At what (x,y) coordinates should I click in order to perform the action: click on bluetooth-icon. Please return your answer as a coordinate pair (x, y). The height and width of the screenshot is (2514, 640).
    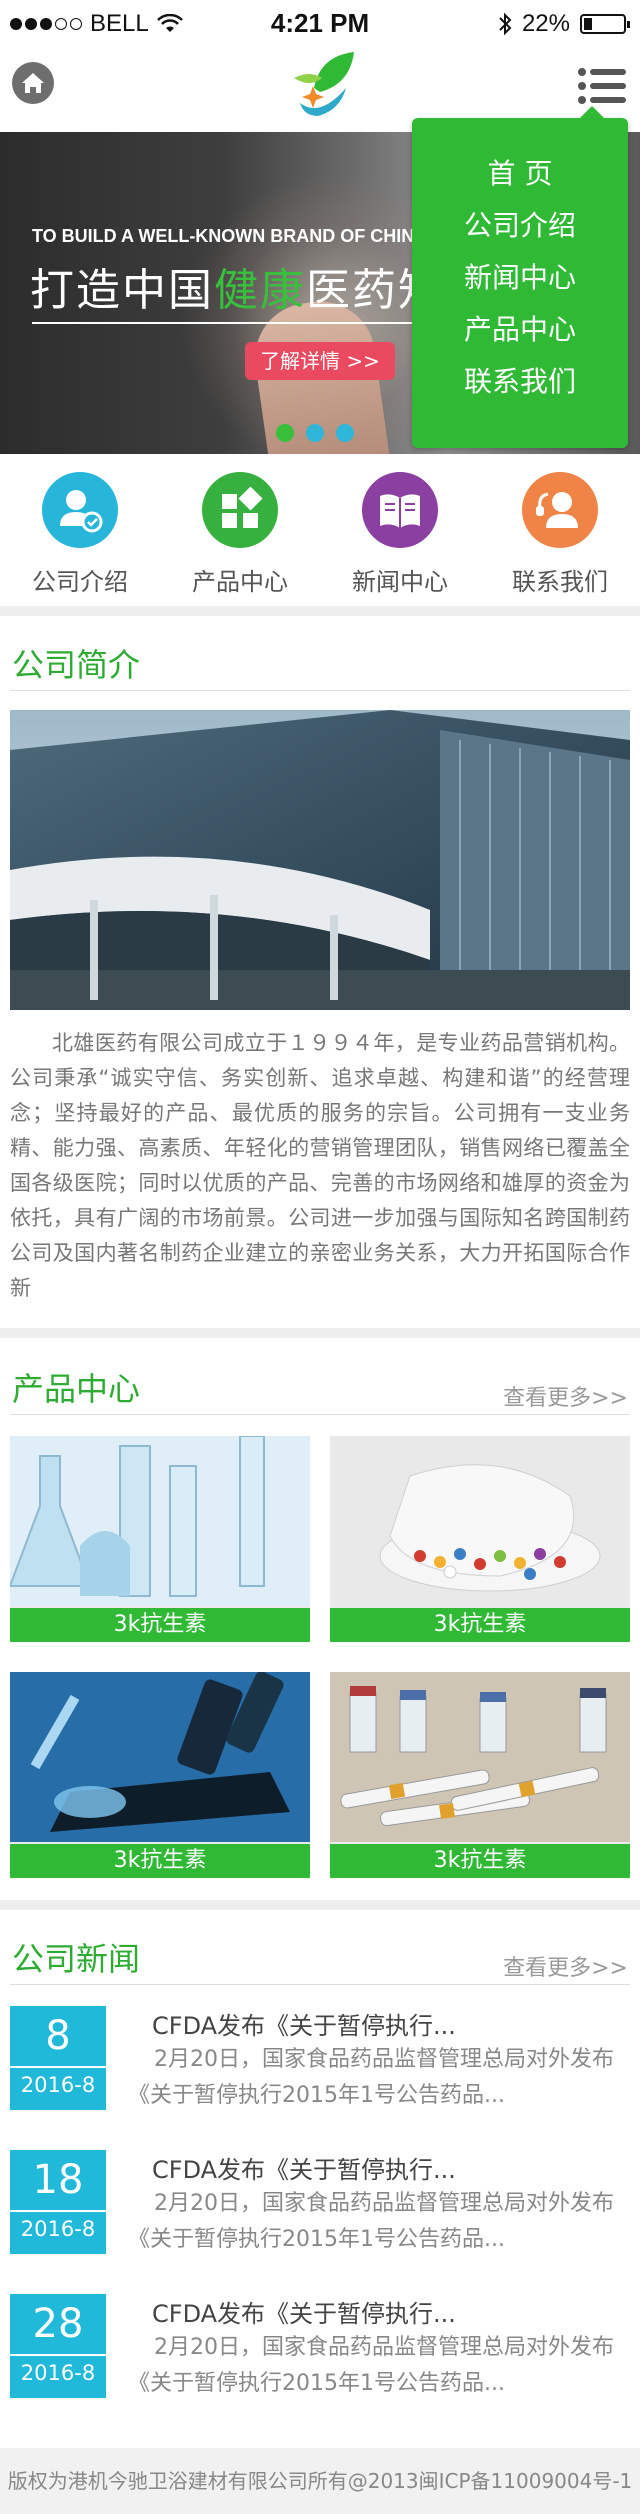
    Looking at the image, I should click on (505, 24).